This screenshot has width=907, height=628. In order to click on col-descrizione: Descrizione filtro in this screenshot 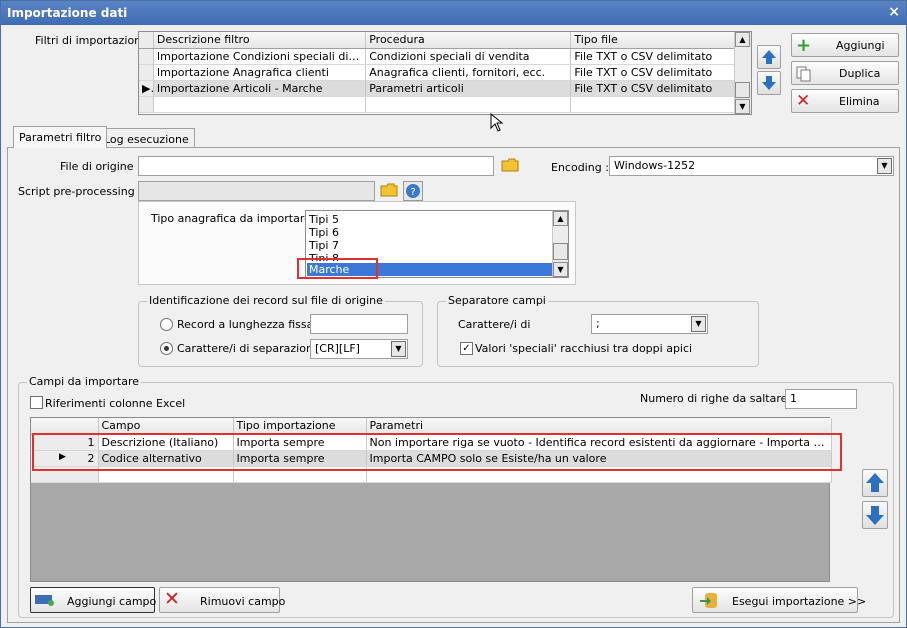, I will do `click(260, 40)`.